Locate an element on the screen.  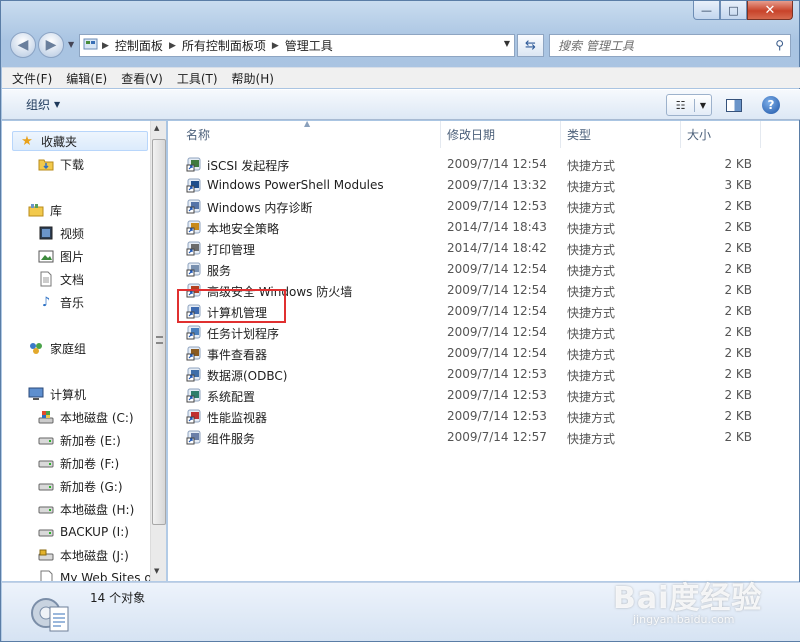
nav-item-downloads: 下载 is located at coordinates (61, 164).